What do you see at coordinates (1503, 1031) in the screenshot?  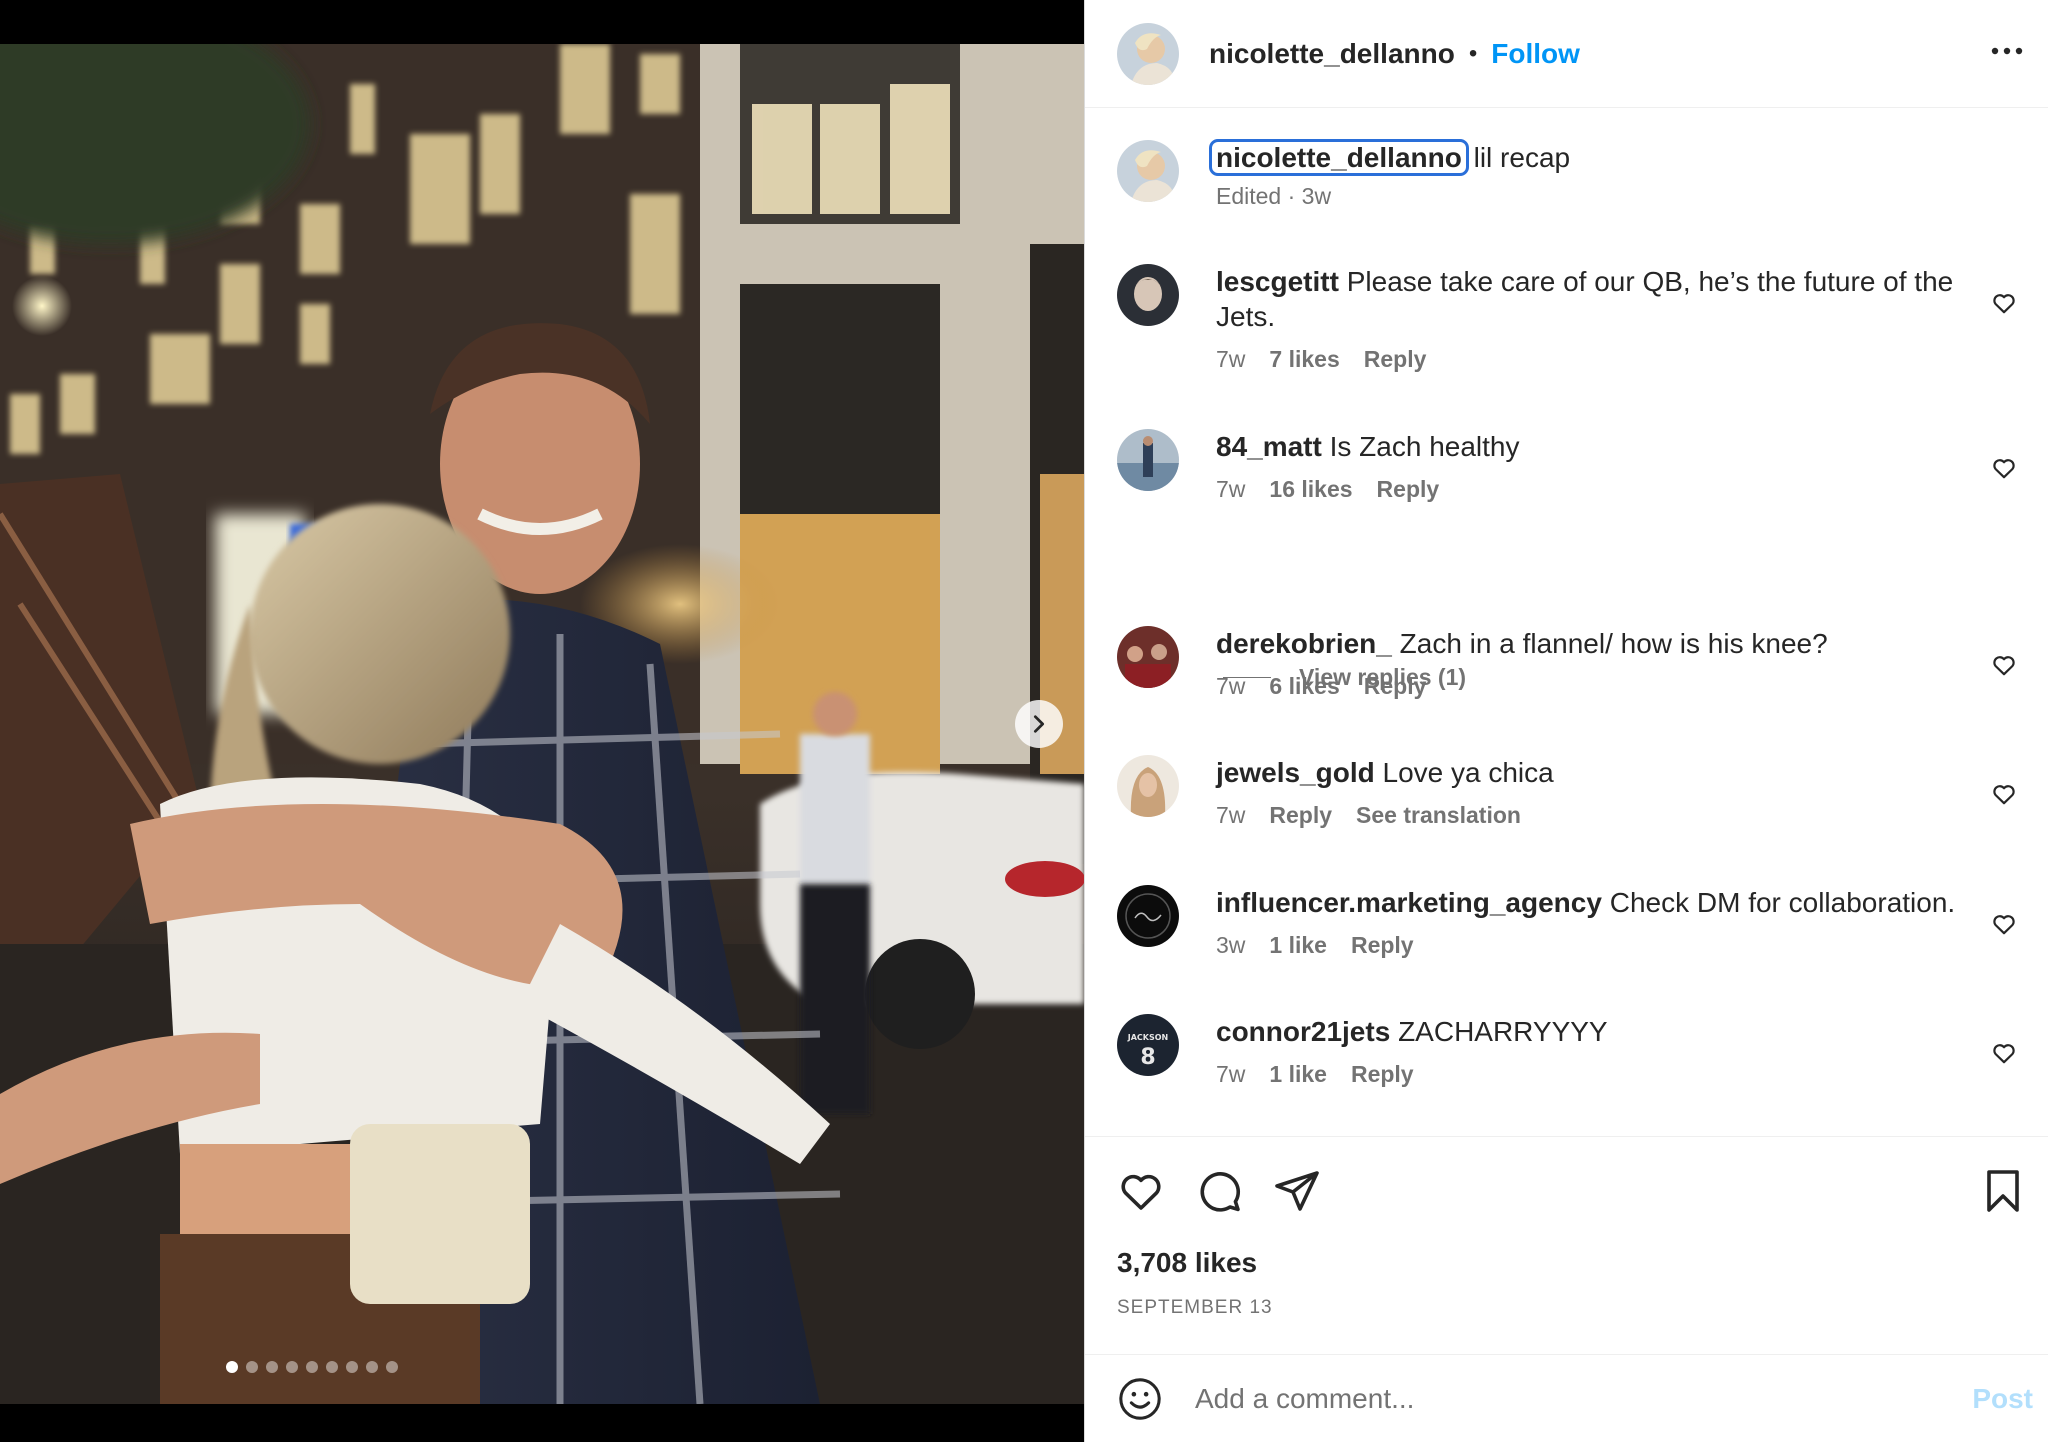 I see `comment-content: ZACHARRYYYY` at bounding box center [1503, 1031].